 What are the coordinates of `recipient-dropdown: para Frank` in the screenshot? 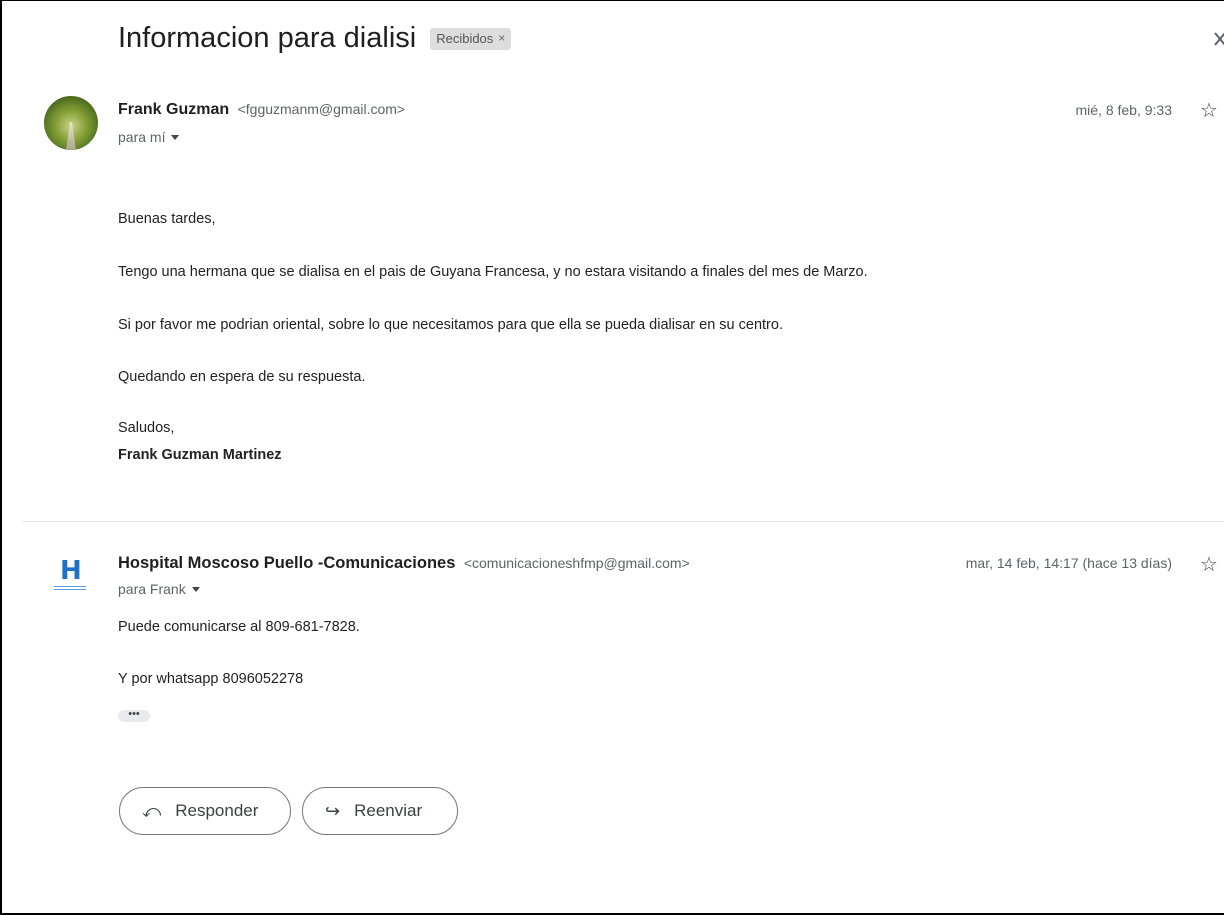 It's located at (159, 589).